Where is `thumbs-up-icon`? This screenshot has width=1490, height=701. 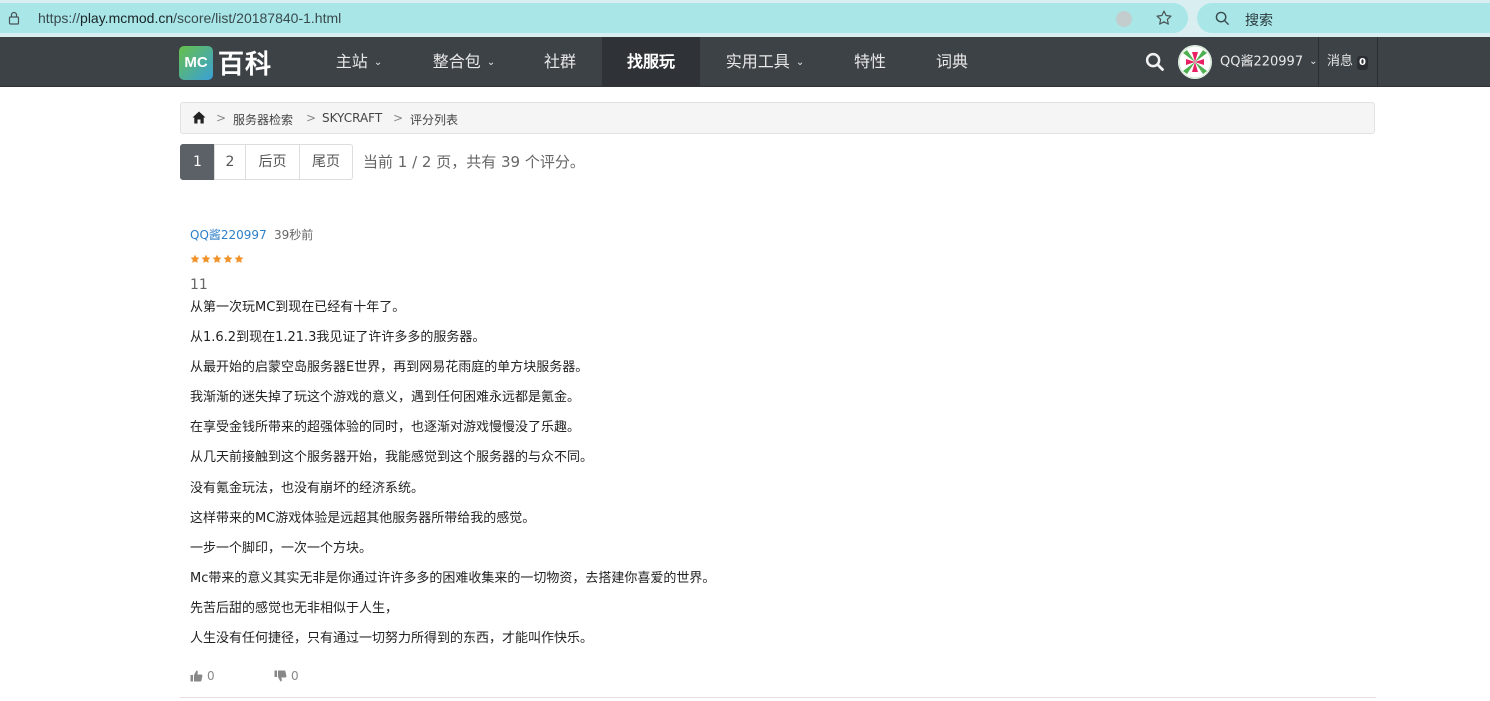
thumbs-up-icon is located at coordinates (196, 676).